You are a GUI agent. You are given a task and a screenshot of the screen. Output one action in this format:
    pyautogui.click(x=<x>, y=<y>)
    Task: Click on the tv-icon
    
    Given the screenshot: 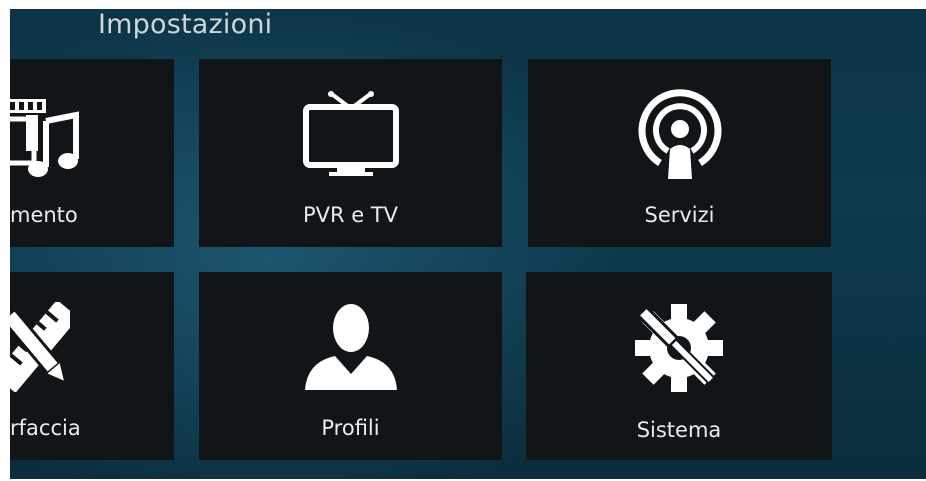 What is the action you would take?
    pyautogui.click(x=350, y=134)
    